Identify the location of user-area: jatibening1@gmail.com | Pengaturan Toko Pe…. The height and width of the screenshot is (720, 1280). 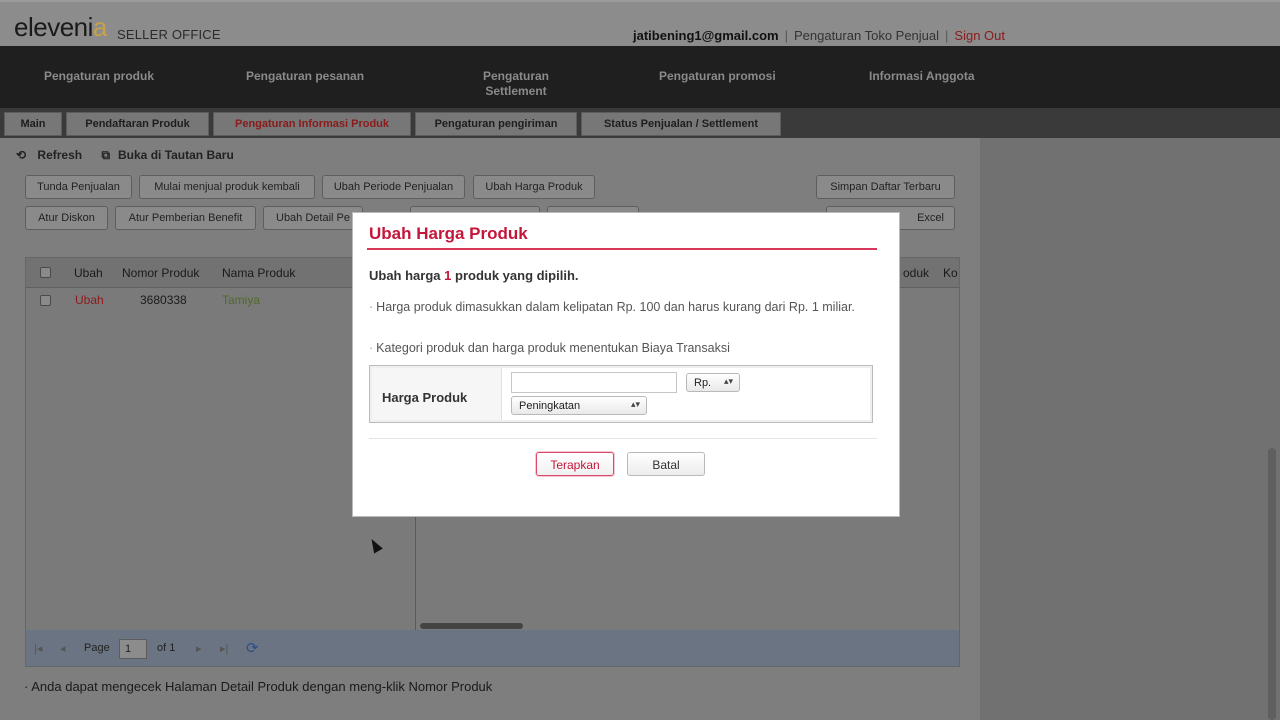
(819, 35).